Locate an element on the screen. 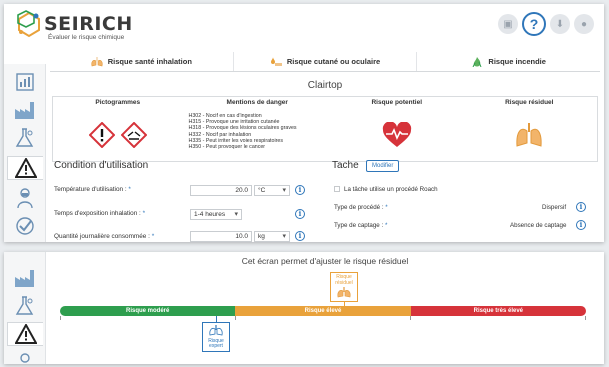  modify-task-button: Modifier is located at coordinates (383, 166).